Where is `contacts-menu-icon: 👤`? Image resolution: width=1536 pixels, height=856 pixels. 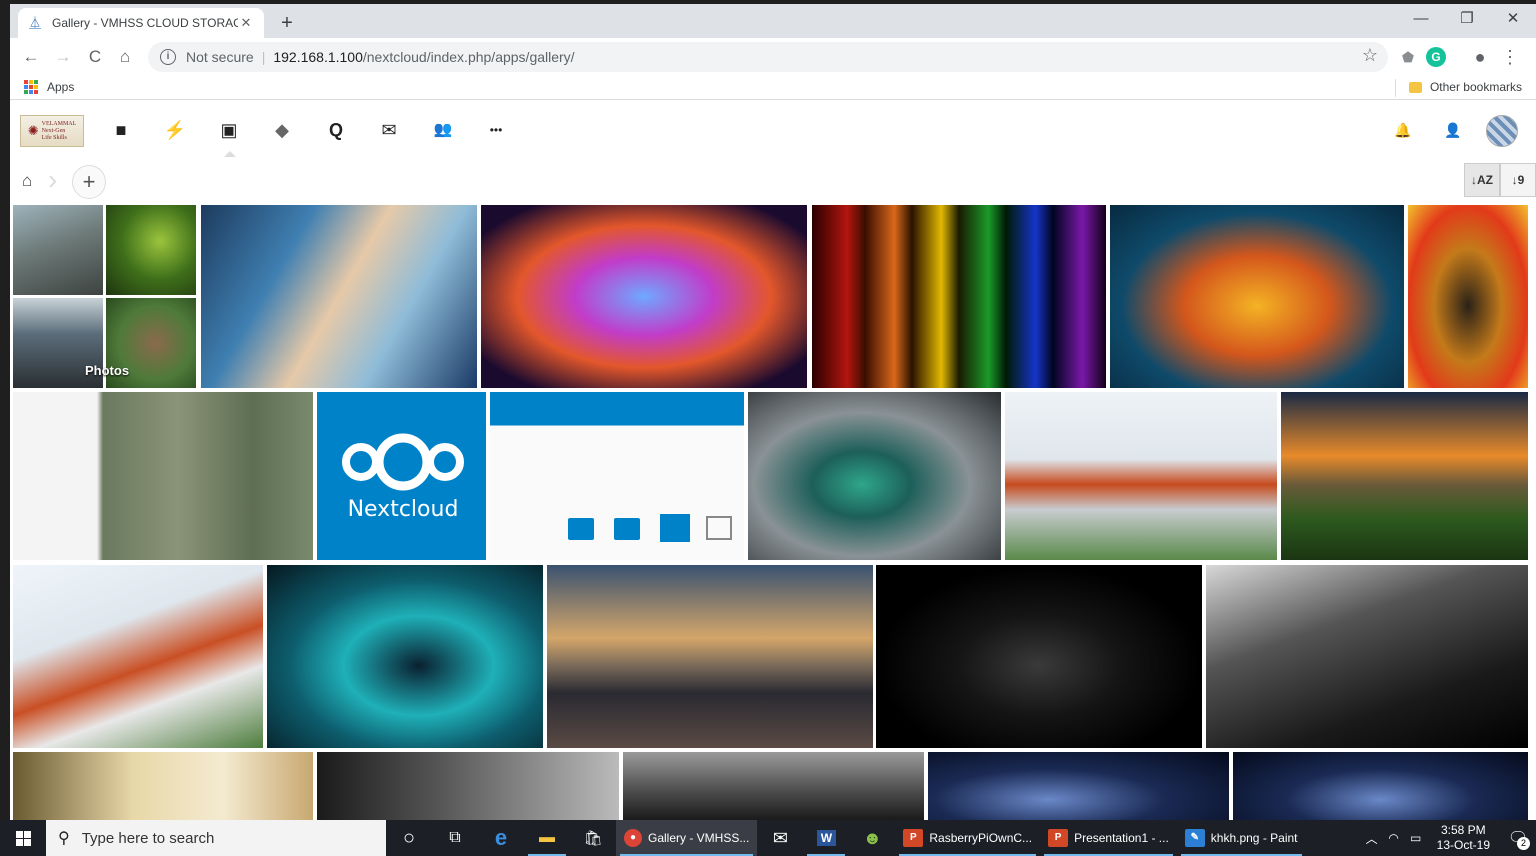 contacts-menu-icon: 👤 is located at coordinates (1453, 130).